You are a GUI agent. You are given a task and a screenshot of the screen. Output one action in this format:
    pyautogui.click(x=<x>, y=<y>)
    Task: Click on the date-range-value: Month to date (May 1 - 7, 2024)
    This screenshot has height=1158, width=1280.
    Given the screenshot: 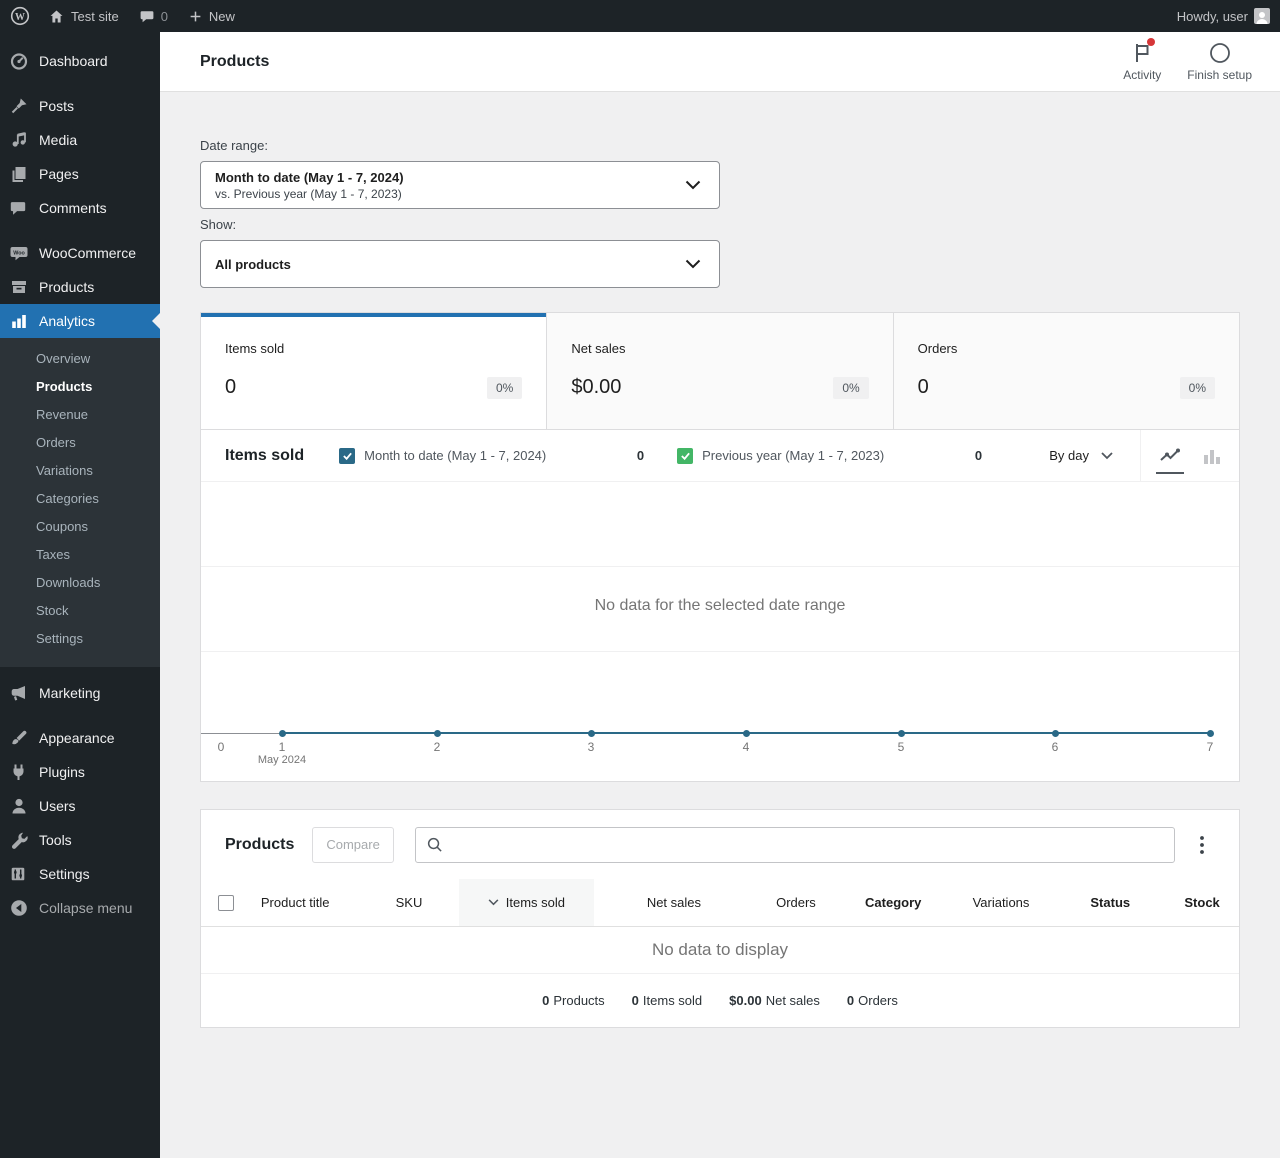 What is the action you would take?
    pyautogui.click(x=309, y=177)
    